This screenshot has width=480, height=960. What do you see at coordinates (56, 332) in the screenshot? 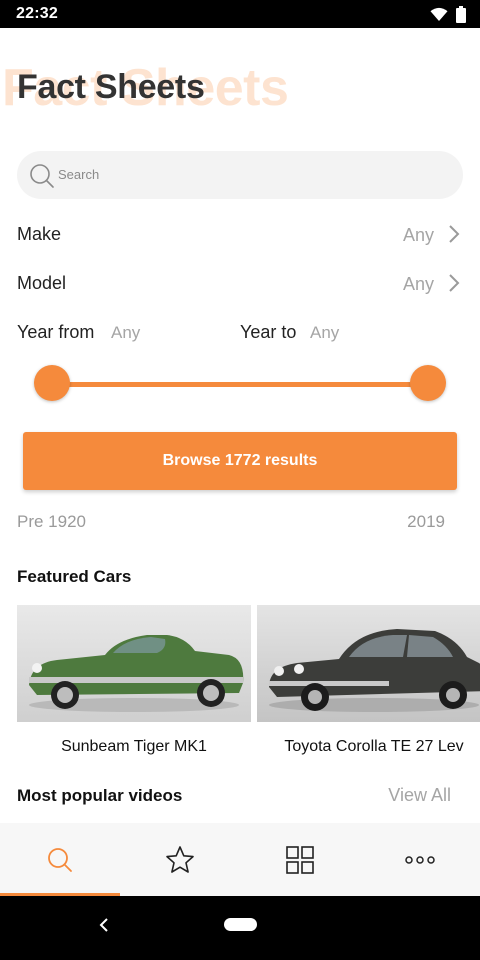
I see `year-from-label: Year from` at bounding box center [56, 332].